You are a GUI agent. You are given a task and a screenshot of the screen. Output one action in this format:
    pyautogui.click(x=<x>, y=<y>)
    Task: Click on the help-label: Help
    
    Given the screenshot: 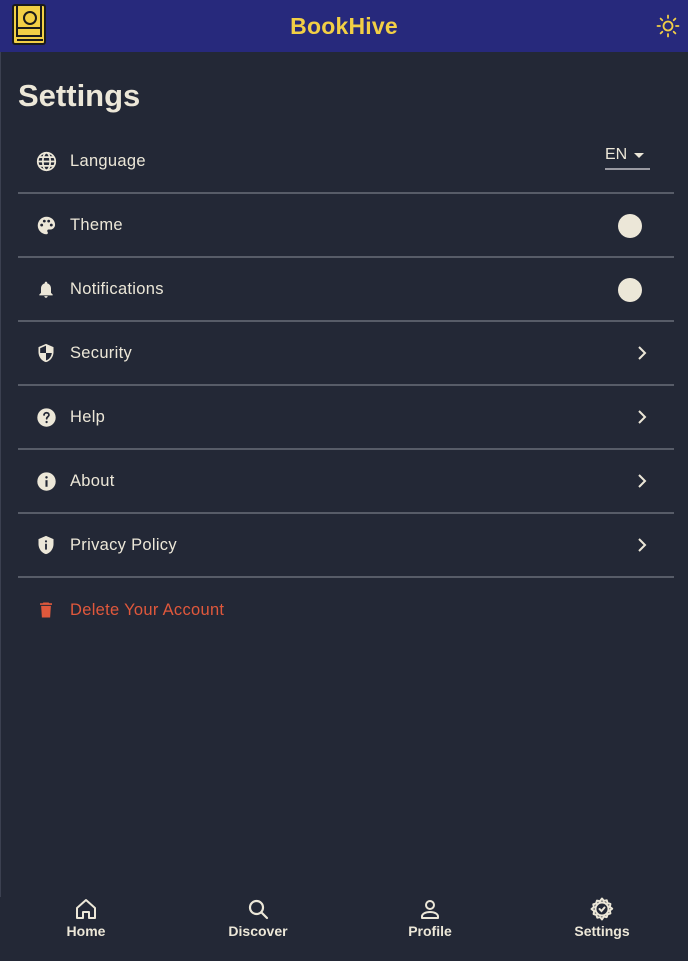 What is the action you would take?
    pyautogui.click(x=88, y=416)
    